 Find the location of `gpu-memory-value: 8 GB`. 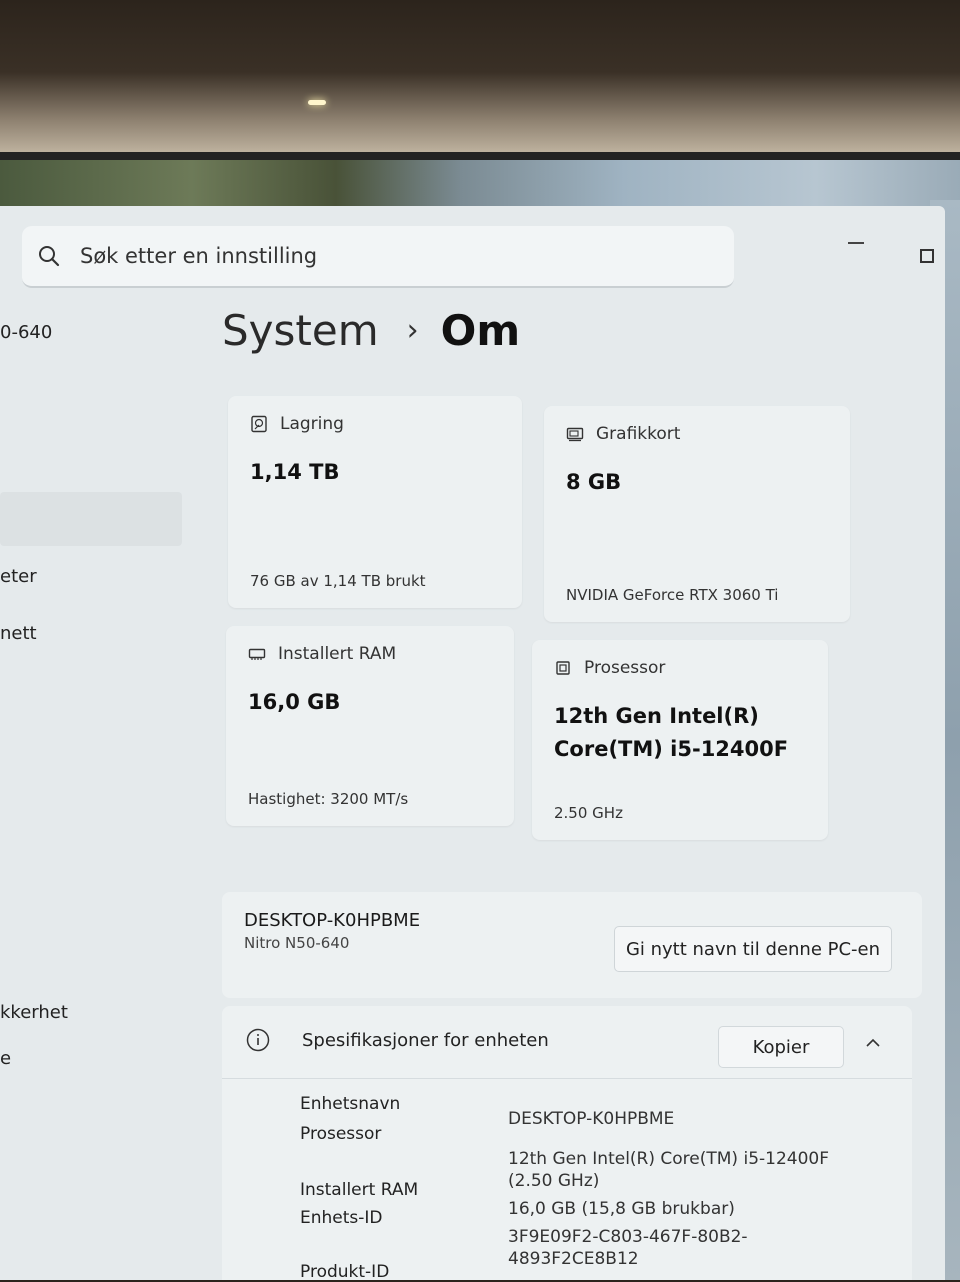

gpu-memory-value: 8 GB is located at coordinates (594, 482).